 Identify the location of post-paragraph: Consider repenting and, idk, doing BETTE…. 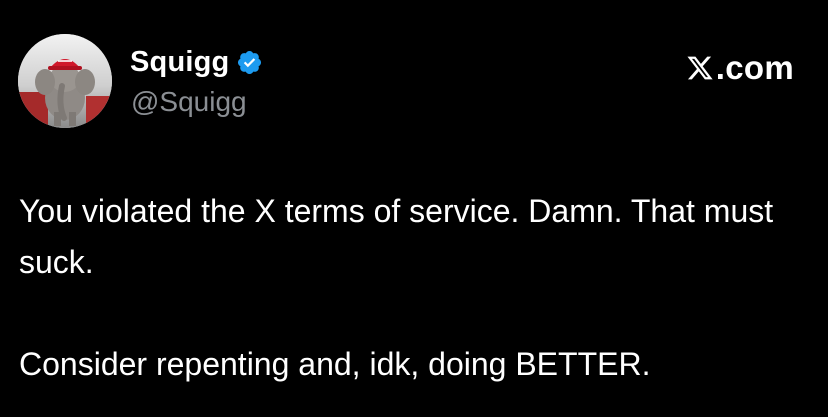
(335, 364).